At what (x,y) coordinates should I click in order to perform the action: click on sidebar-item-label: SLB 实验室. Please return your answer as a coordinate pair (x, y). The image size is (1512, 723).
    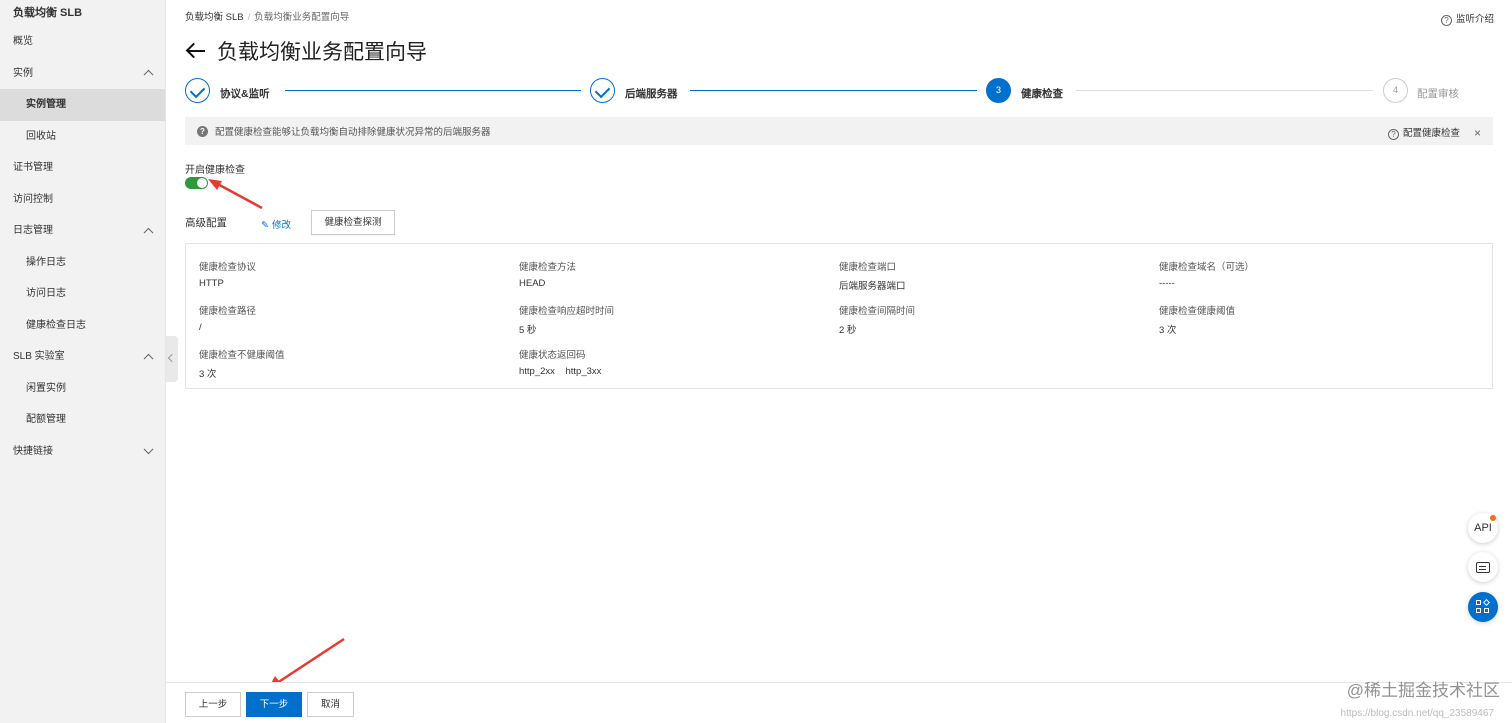
    Looking at the image, I should click on (39, 356).